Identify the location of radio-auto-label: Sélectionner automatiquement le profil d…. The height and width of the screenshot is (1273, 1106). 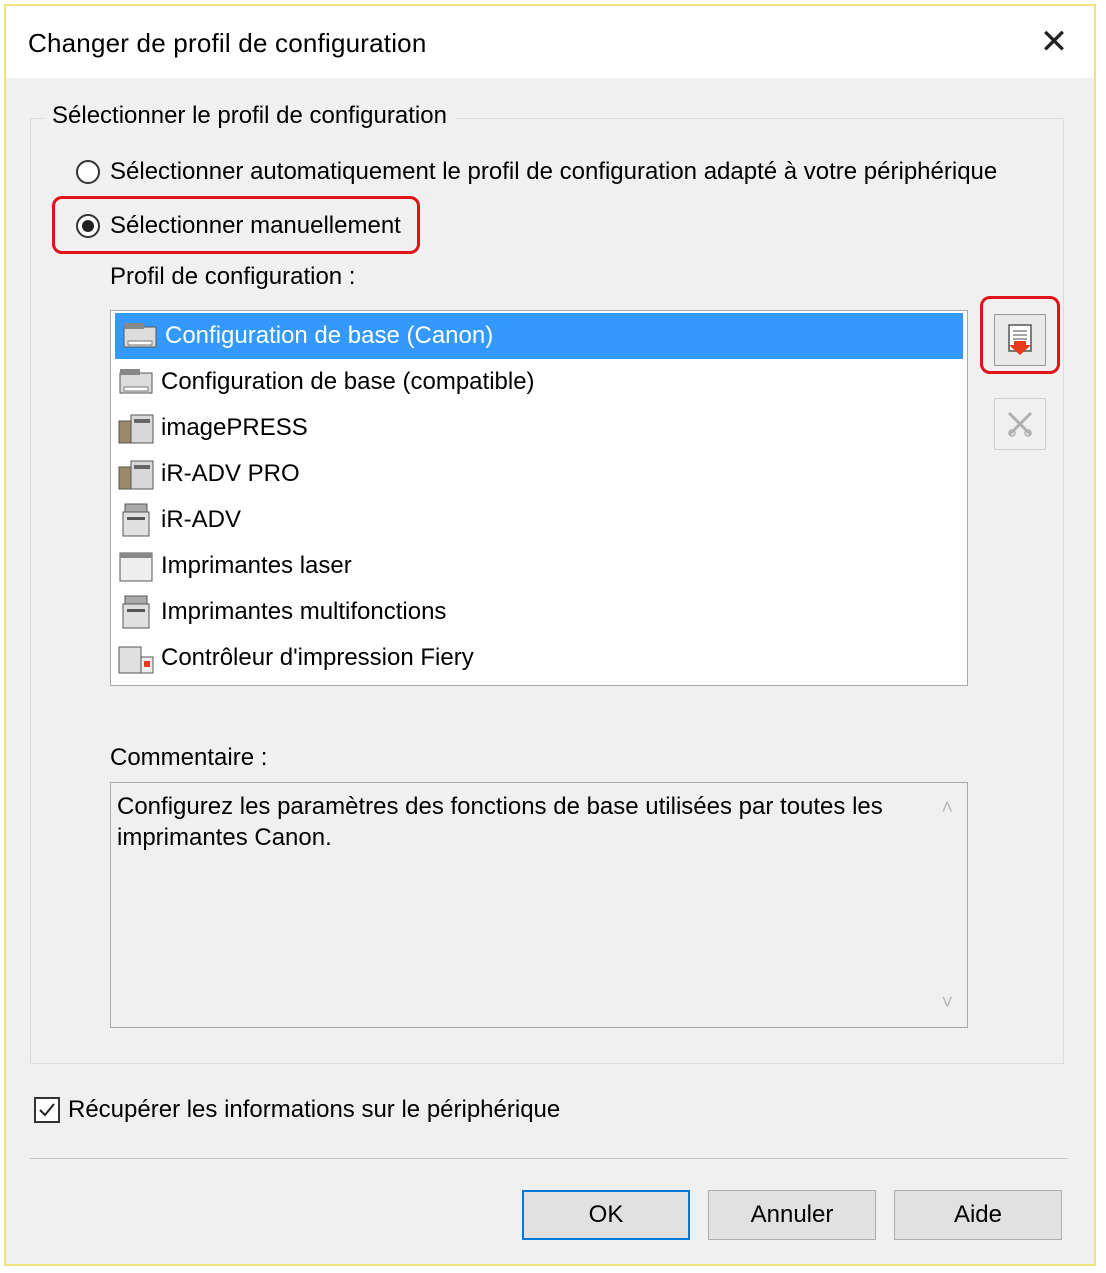
(554, 171).